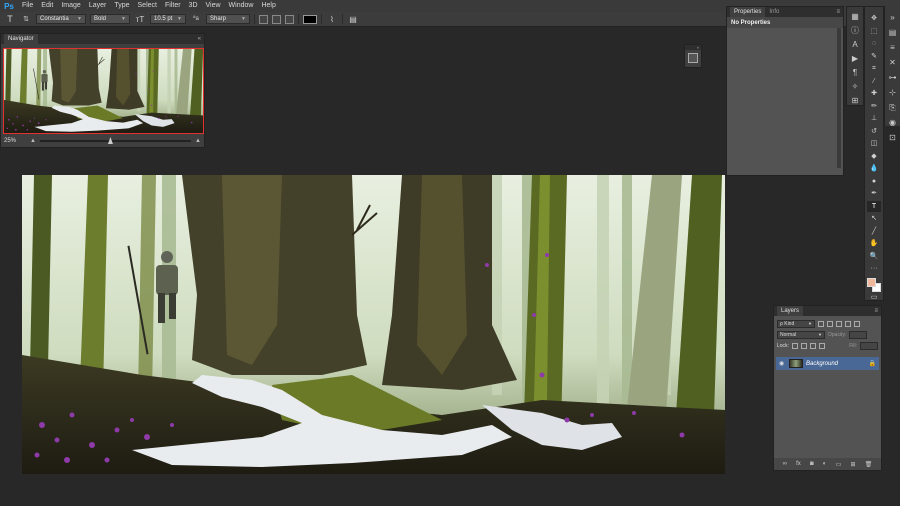  Describe the element at coordinates (836, 364) in the screenshot. I see `layer-name: Background` at that location.